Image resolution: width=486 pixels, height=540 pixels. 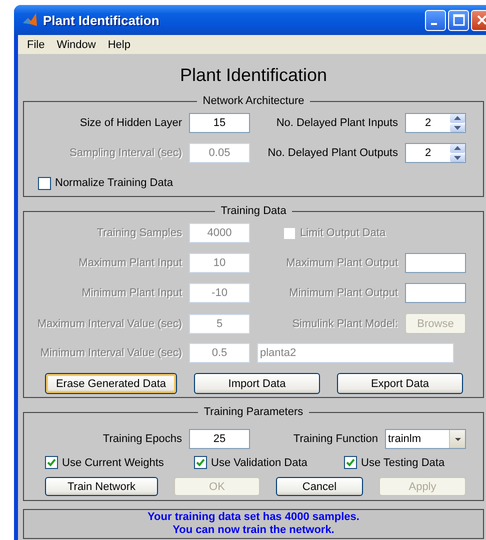 What do you see at coordinates (257, 383) in the screenshot?
I see `button: Import Data` at bounding box center [257, 383].